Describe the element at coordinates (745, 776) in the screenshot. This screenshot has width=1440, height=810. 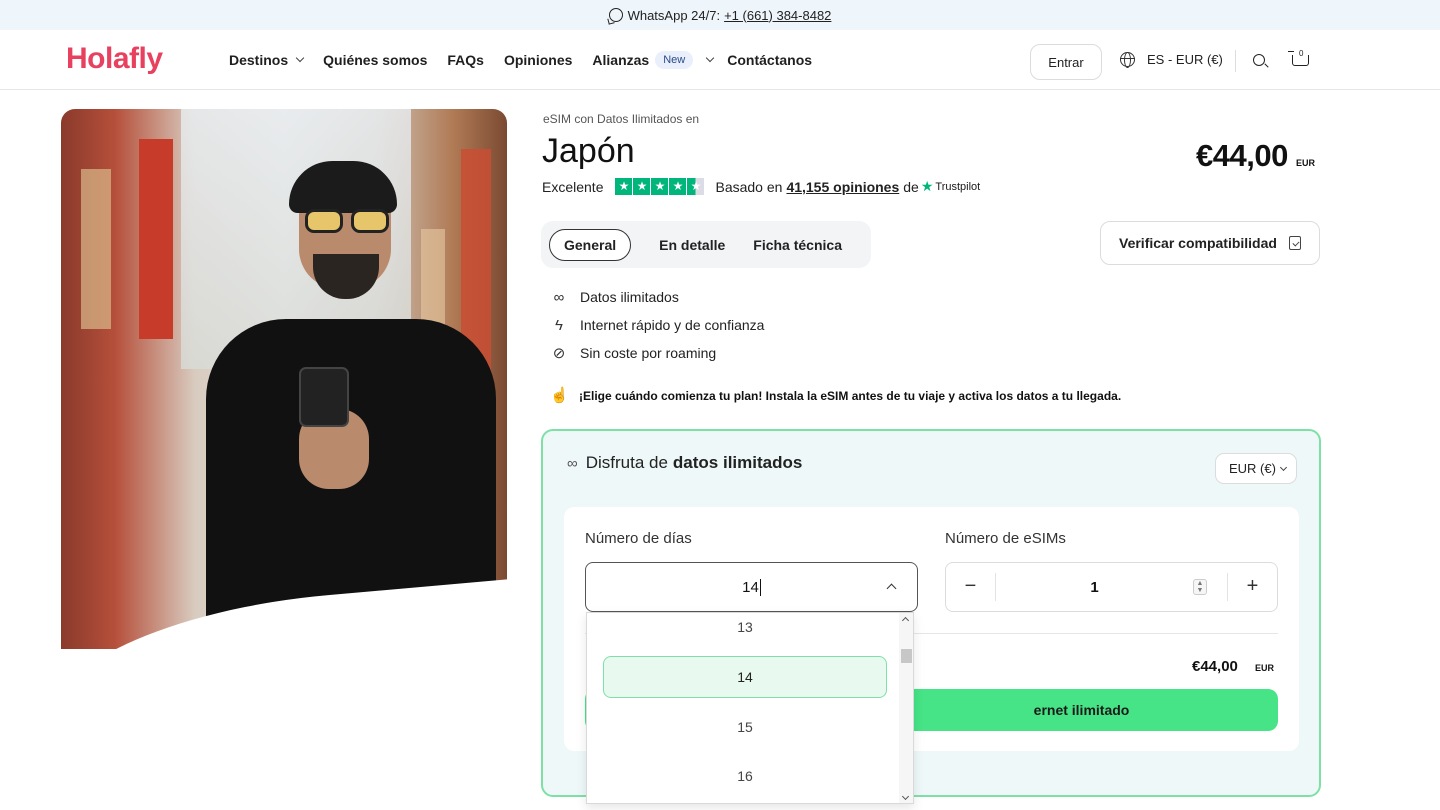
I see `days-option: 16` at that location.